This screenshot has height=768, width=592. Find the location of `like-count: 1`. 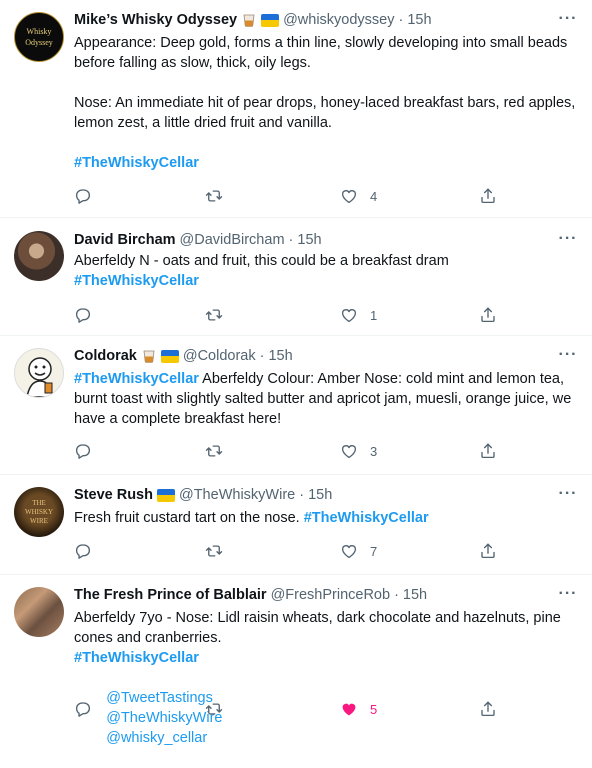

like-count: 1 is located at coordinates (374, 315).